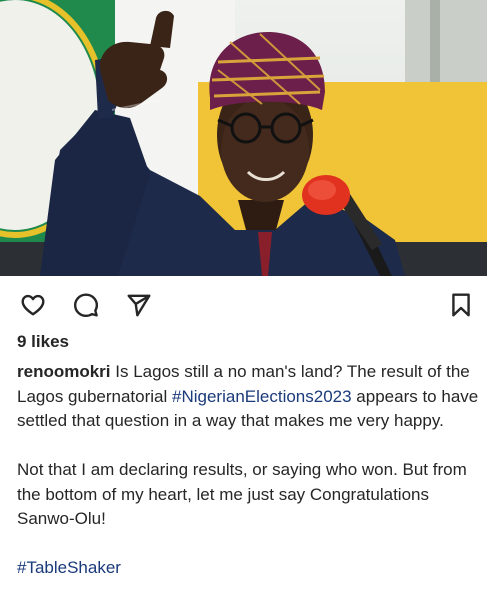 The height and width of the screenshot is (606, 487). Describe the element at coordinates (139, 305) in the screenshot. I see `send-icon` at that location.